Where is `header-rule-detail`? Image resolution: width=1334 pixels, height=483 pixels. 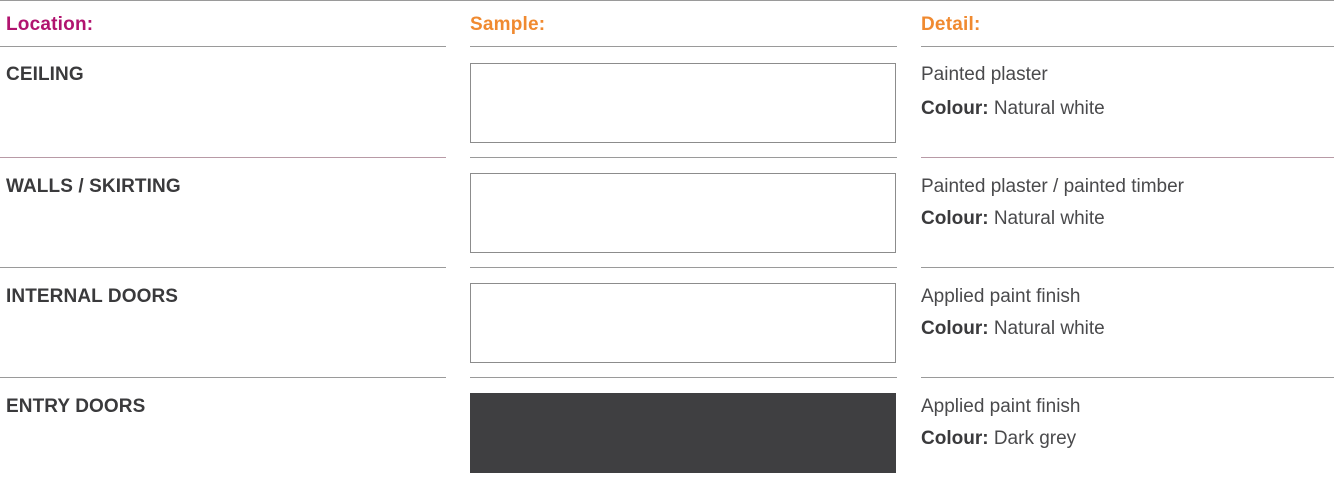 header-rule-detail is located at coordinates (1127, 46).